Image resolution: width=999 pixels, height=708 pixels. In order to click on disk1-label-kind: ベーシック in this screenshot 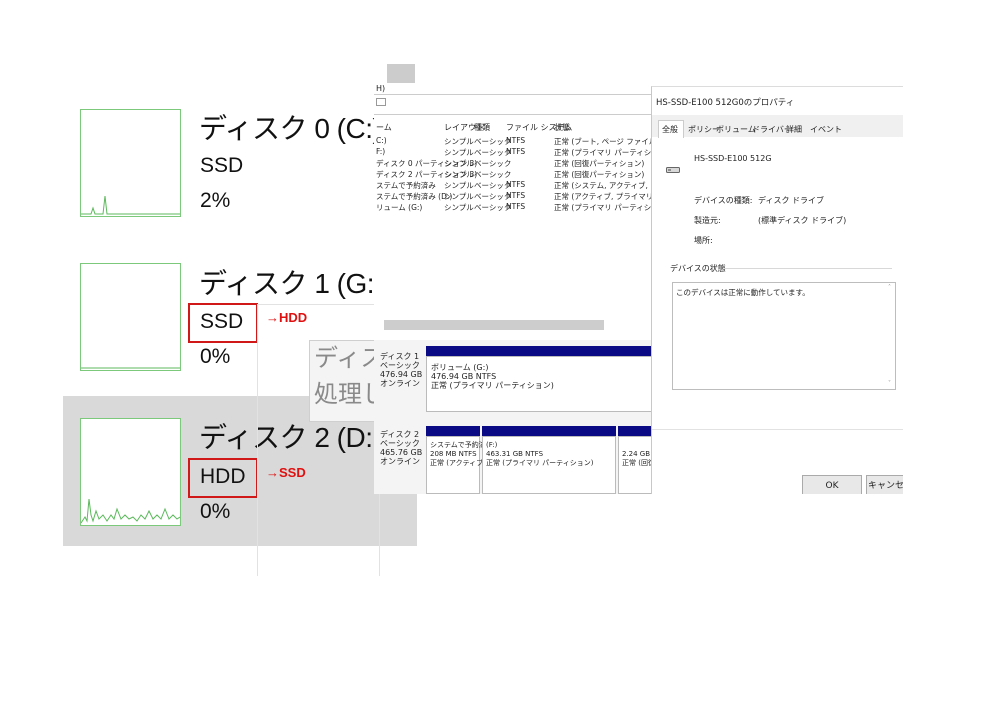, I will do `click(400, 365)`.